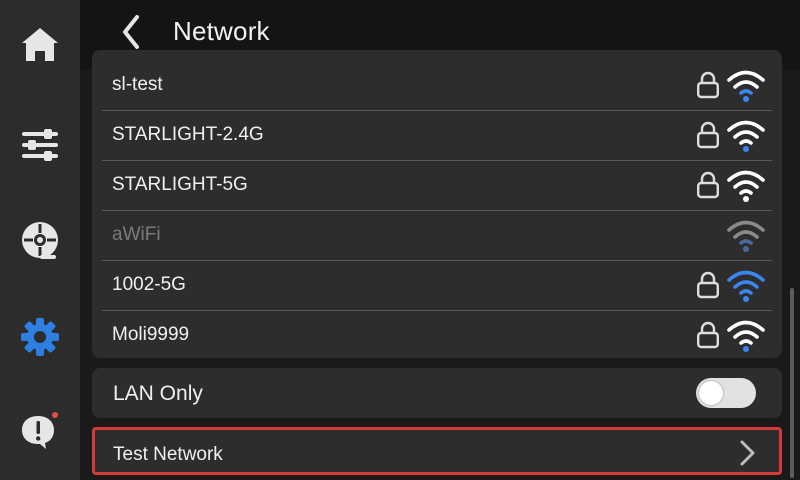 This screenshot has height=480, width=800. Describe the element at coordinates (437, 235) in the screenshot. I see `wifi-row-awifi: aWiFi` at that location.